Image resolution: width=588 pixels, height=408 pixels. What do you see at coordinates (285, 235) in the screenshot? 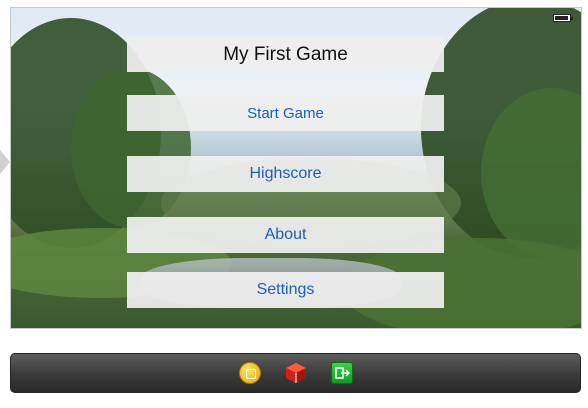
I see `about-button: About` at bounding box center [285, 235].